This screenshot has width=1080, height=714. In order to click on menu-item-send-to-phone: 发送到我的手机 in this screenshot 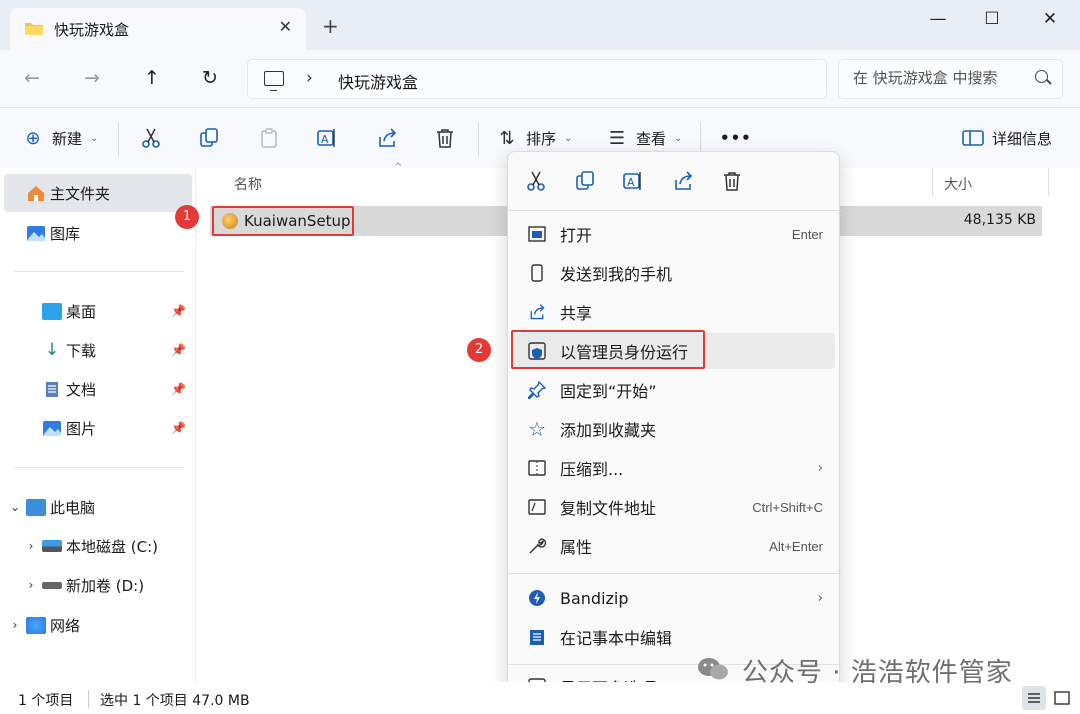, I will do `click(674, 273)`.